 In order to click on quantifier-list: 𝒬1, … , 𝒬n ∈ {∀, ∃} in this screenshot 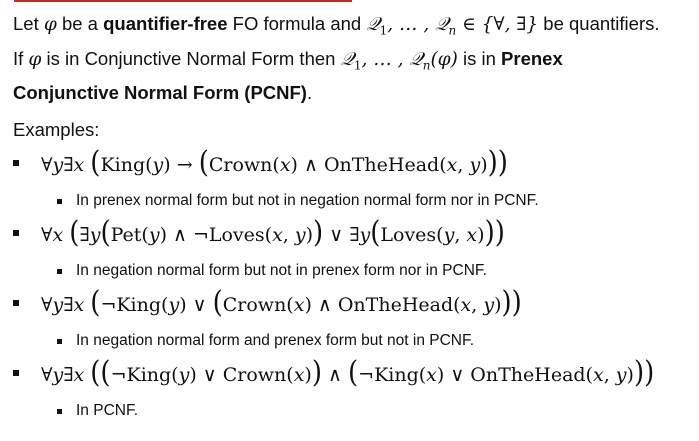, I will do `click(452, 26)`.